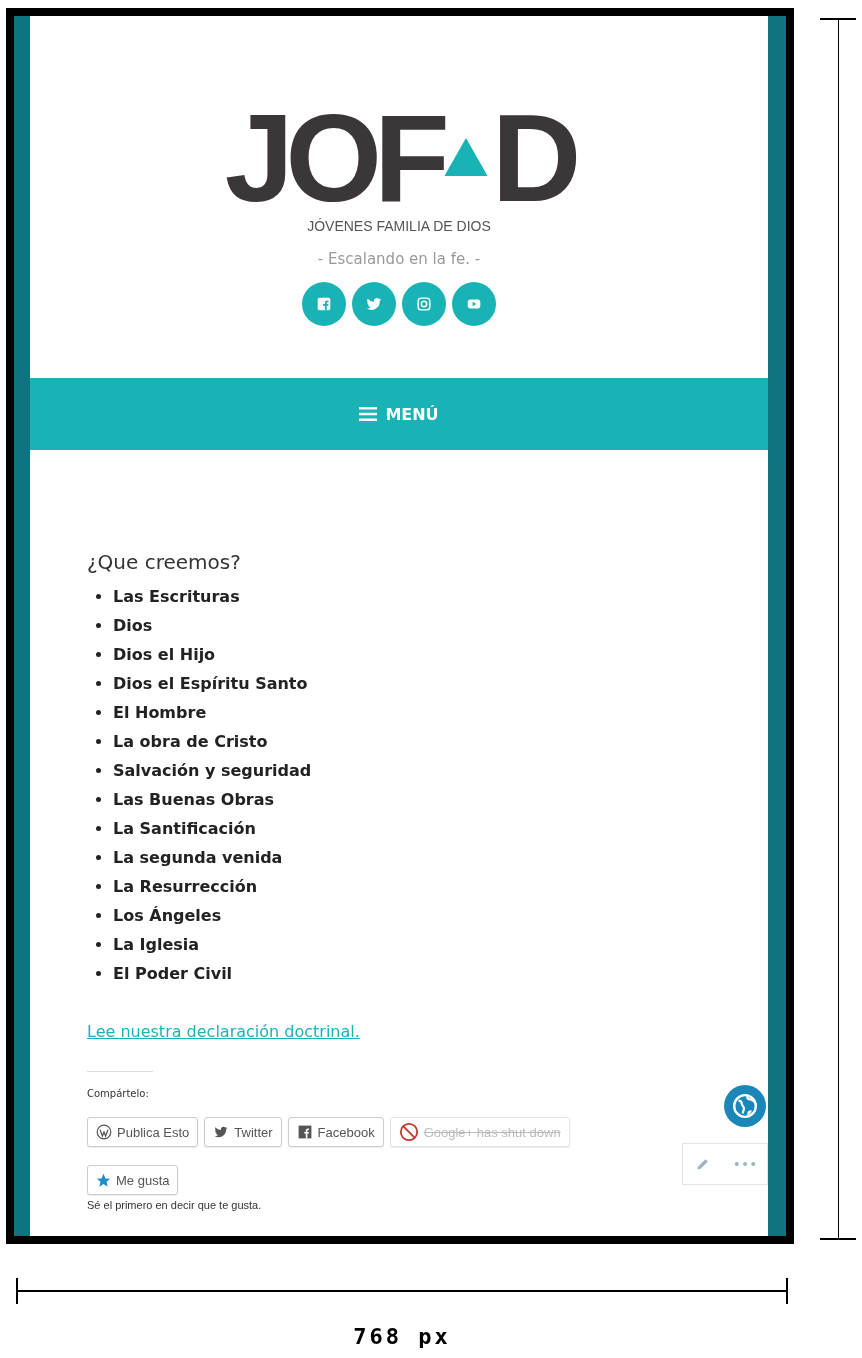  Describe the element at coordinates (164, 562) in the screenshot. I see `section-heading: ¿Que creemos?` at that location.